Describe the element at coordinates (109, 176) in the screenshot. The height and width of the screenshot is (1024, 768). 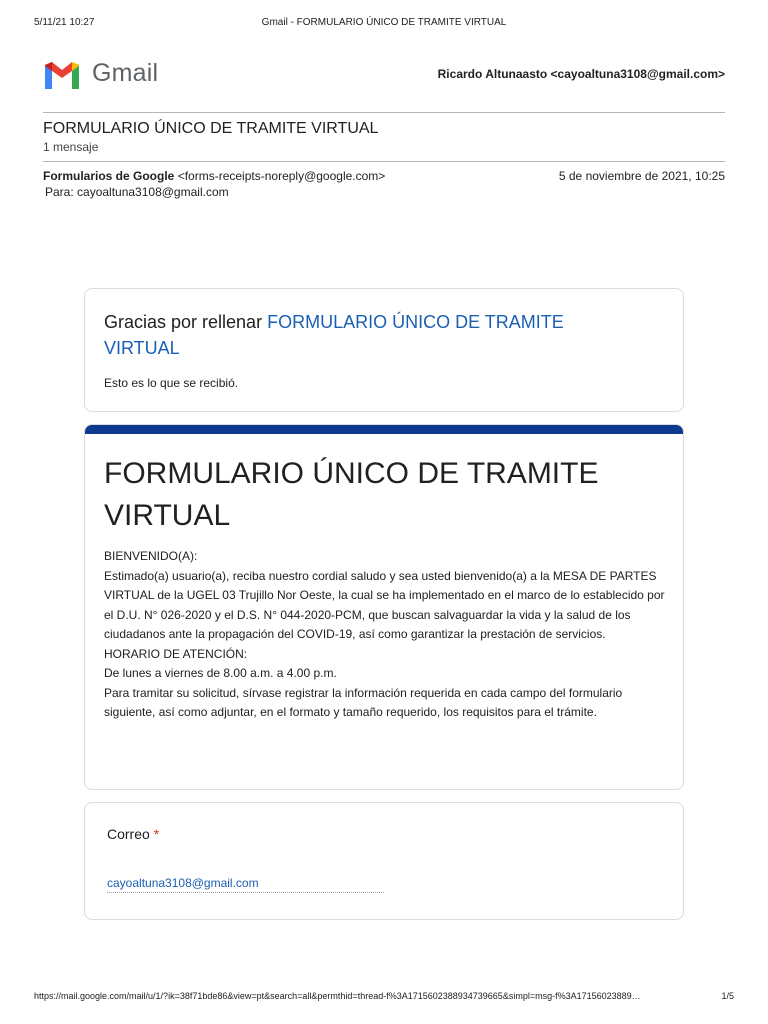
I see `sender-name: Formularios de Google` at that location.